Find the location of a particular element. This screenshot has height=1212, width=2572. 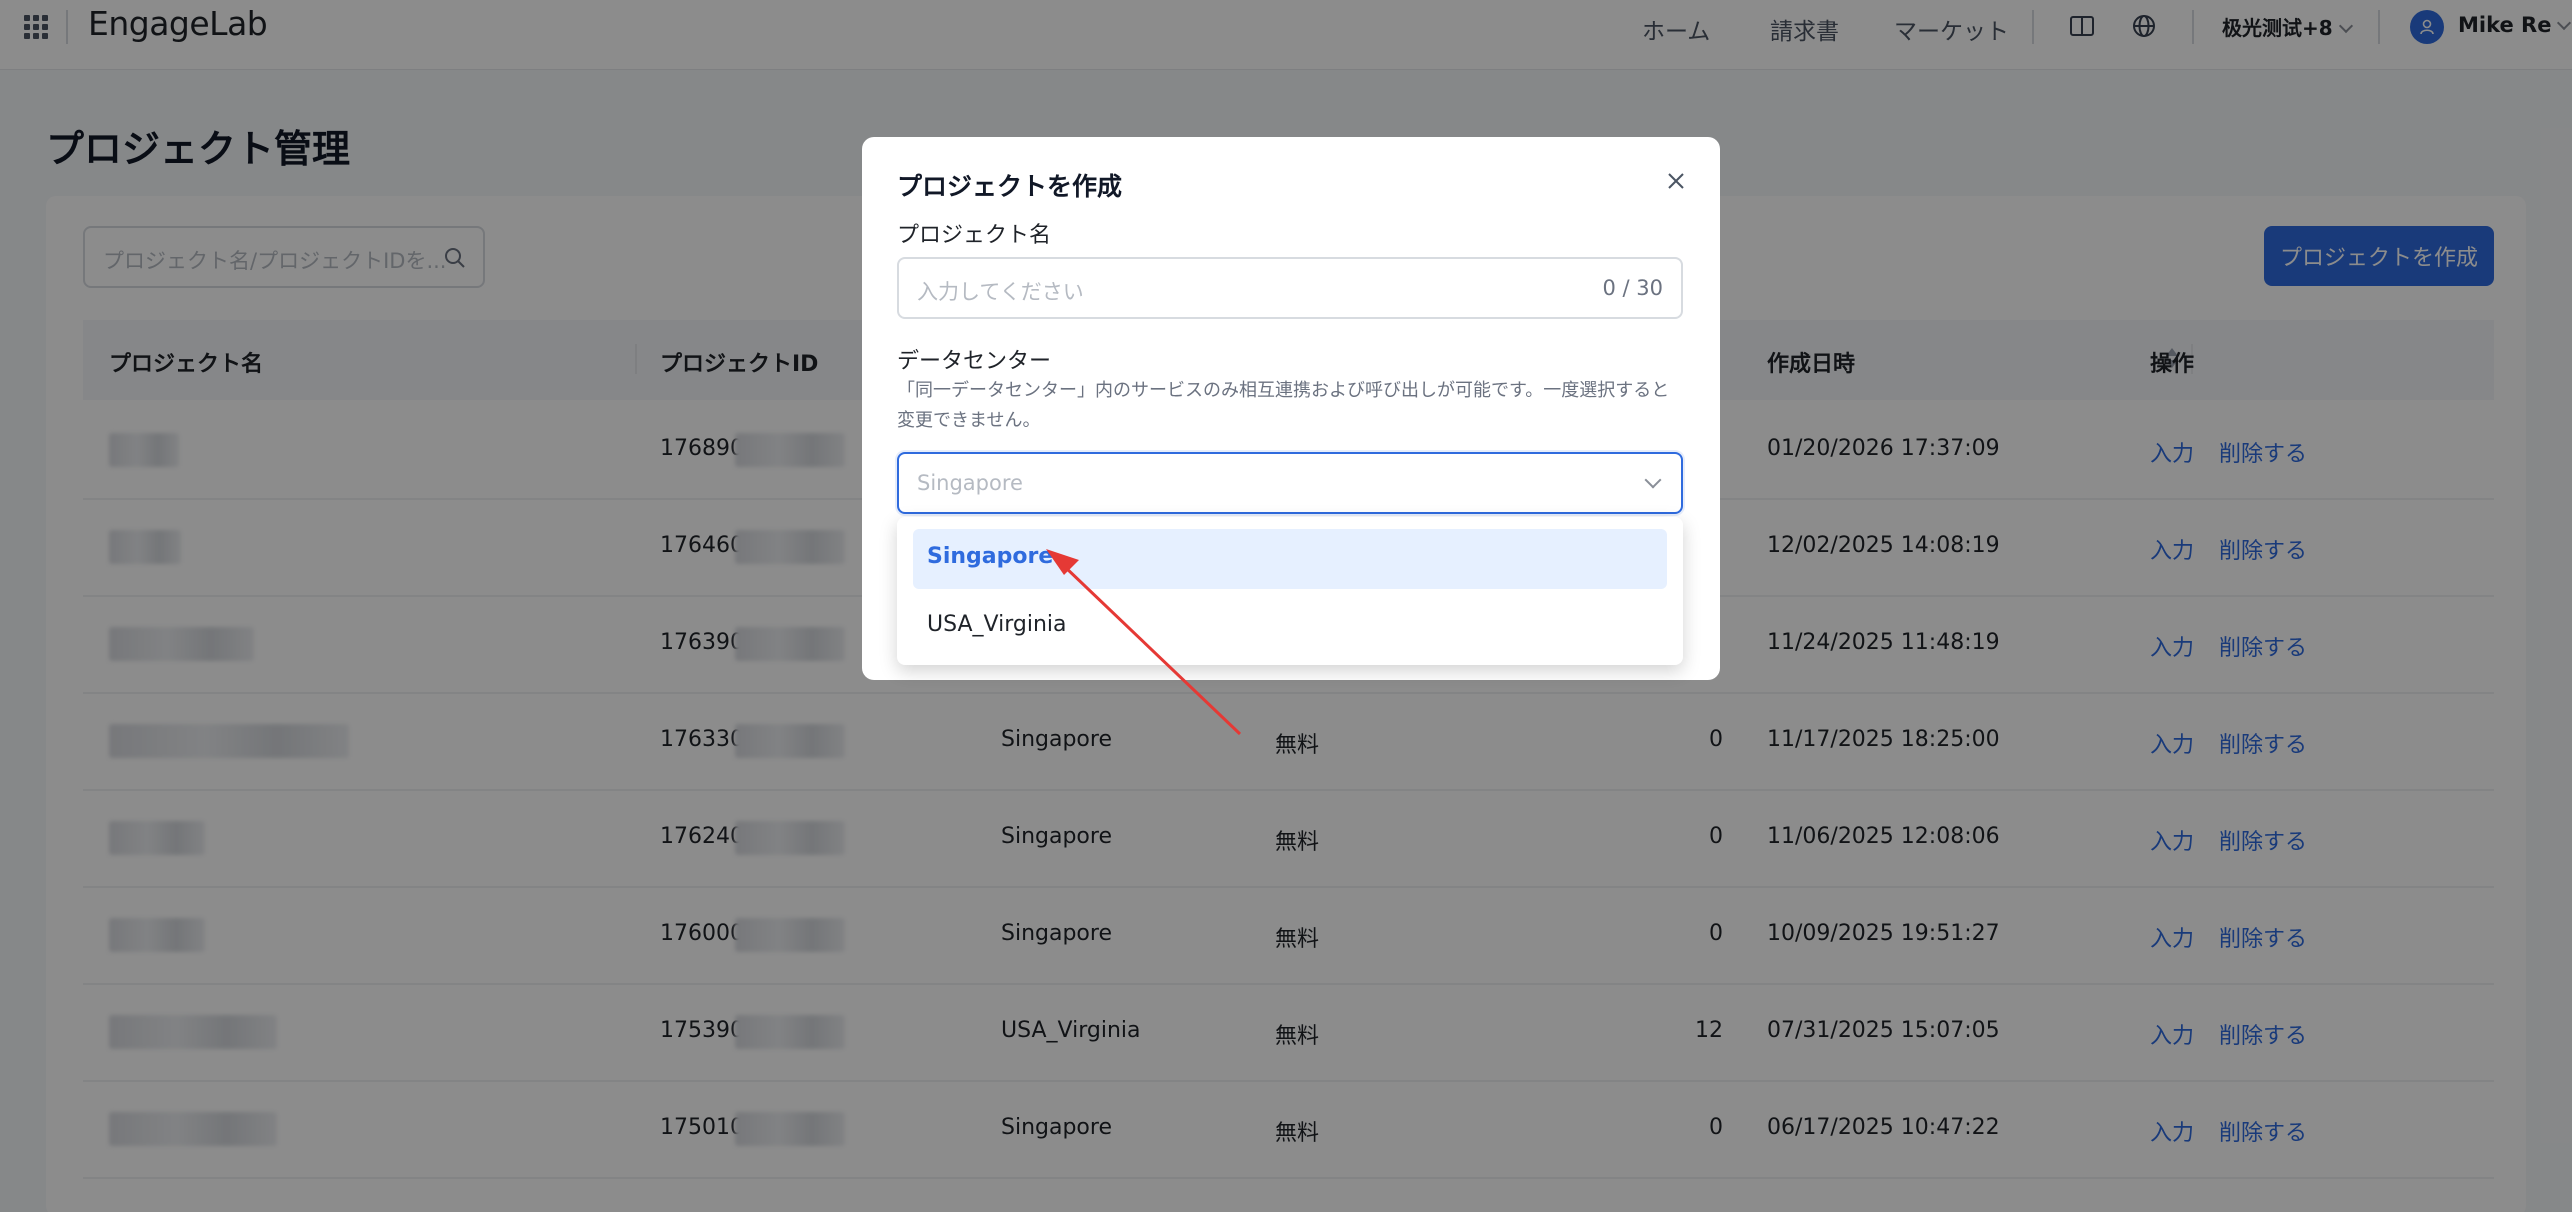

option-usa-virginia: USA_Virginia is located at coordinates (1290, 627).